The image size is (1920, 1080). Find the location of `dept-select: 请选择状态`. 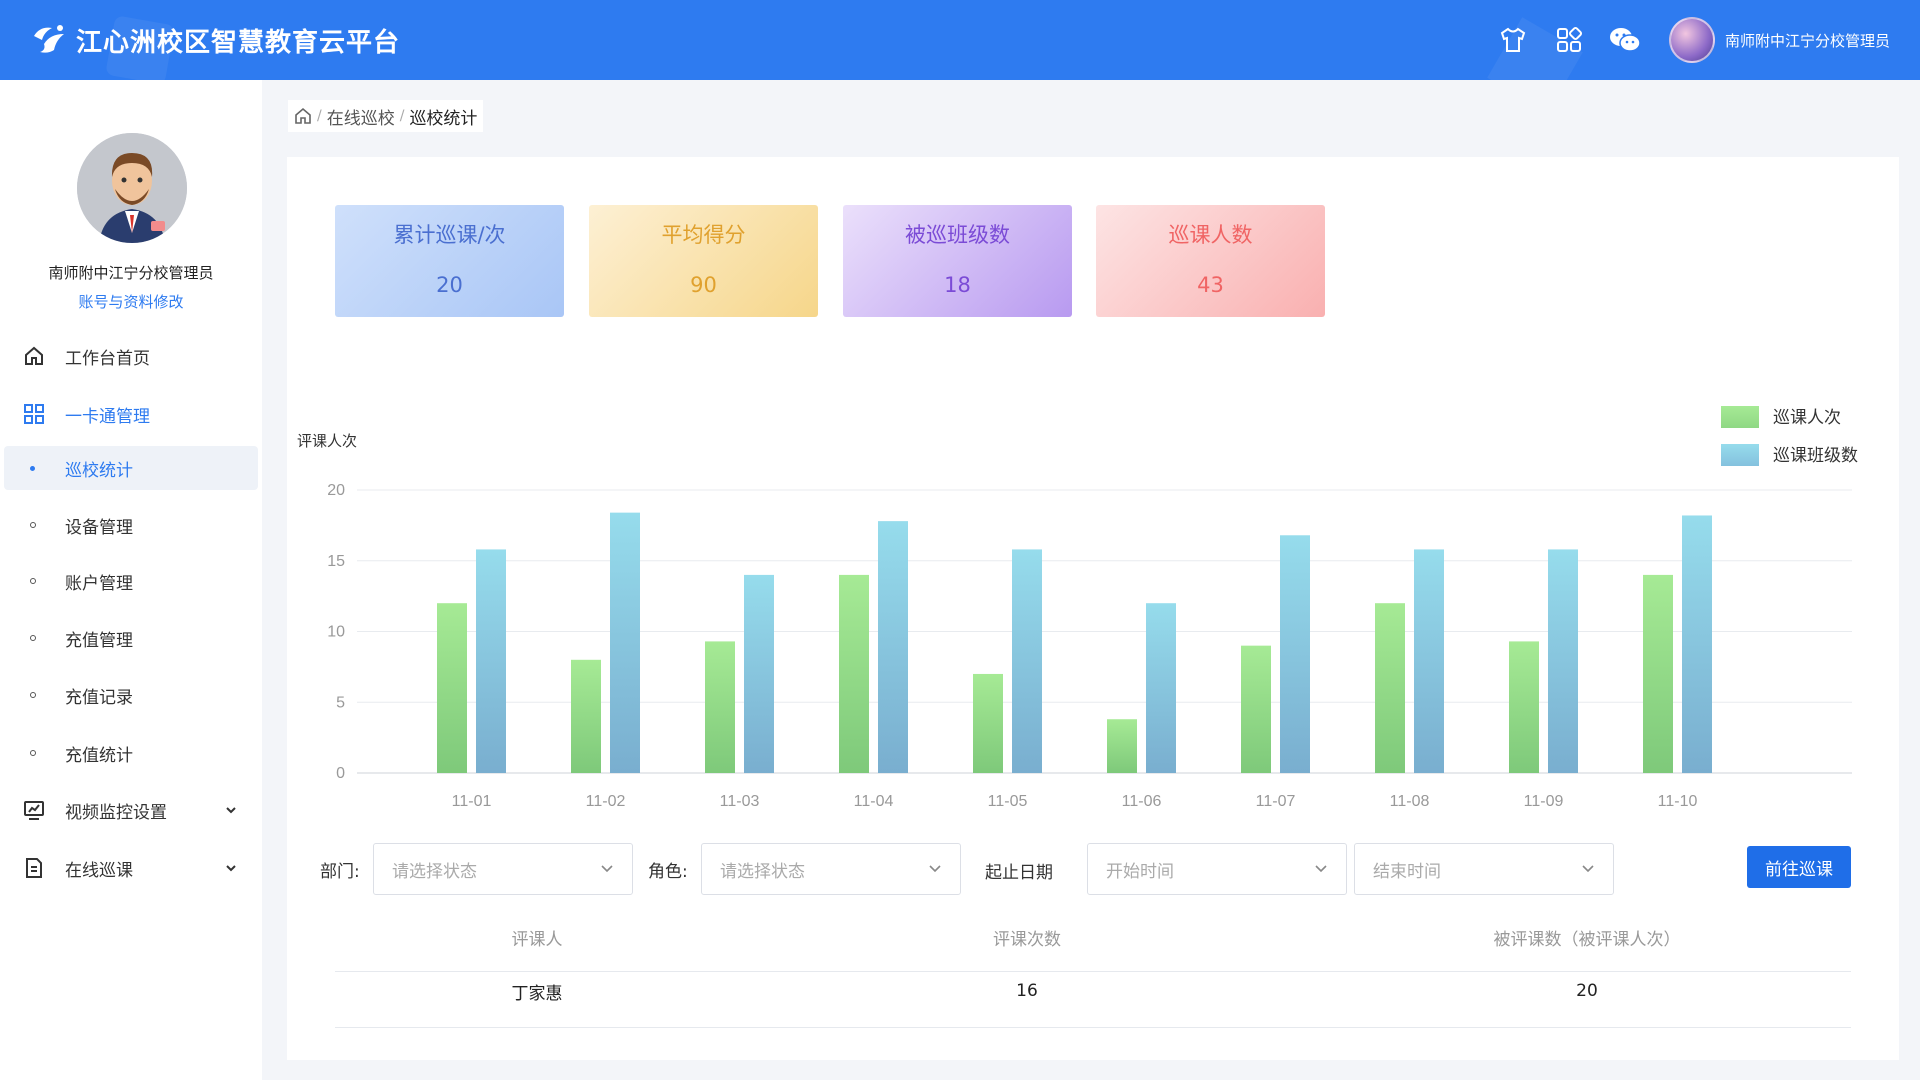

dept-select: 请选择状态 is located at coordinates (503, 869).